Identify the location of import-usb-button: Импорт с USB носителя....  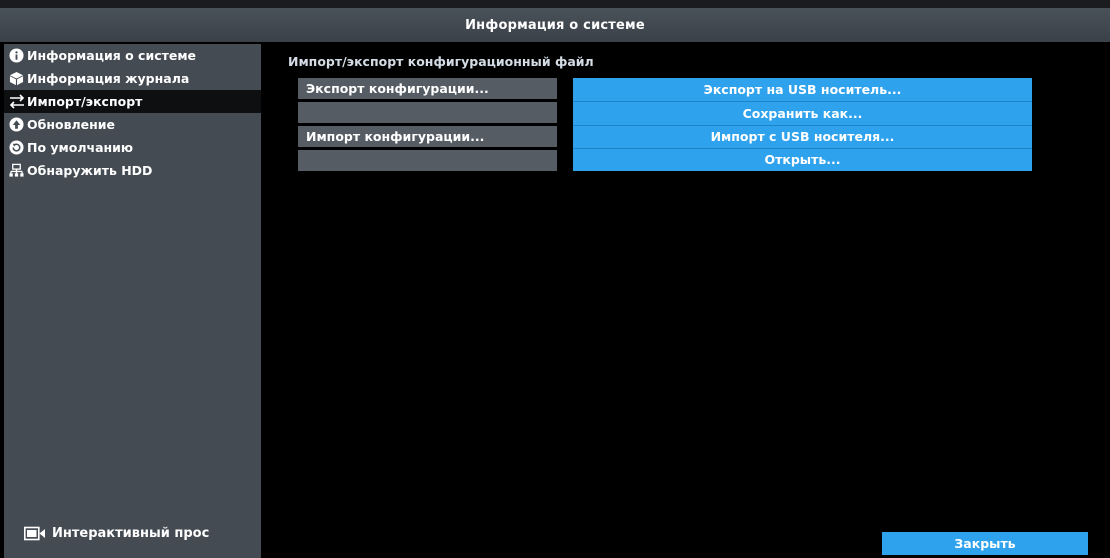
(802, 136).